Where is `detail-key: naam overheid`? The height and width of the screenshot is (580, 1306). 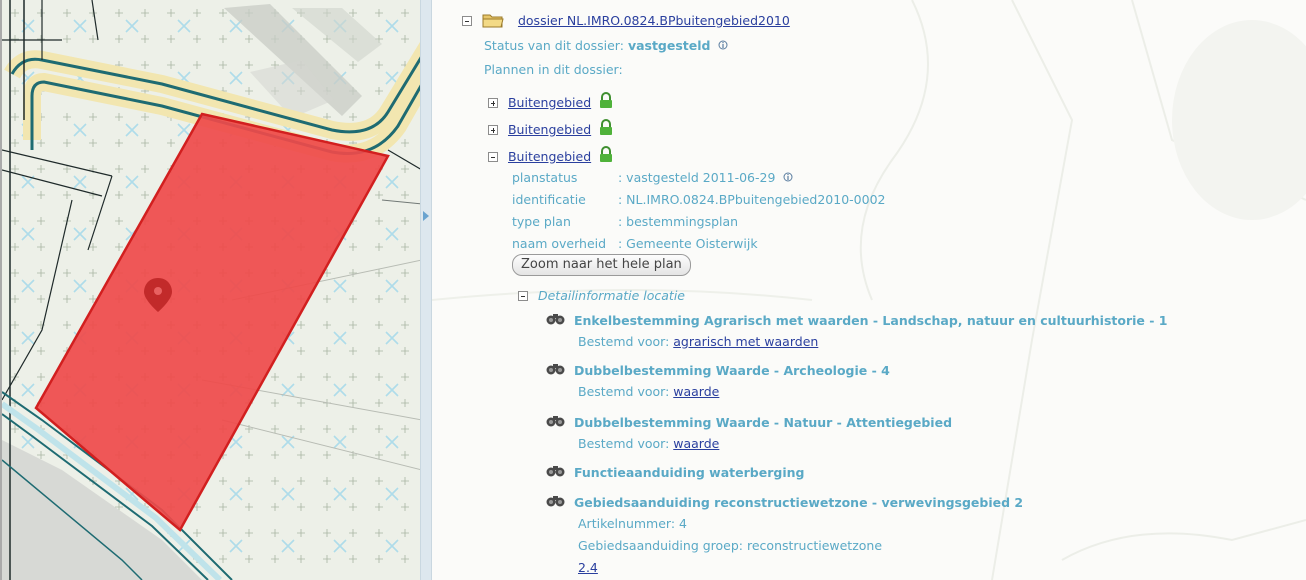
detail-key: naam overheid is located at coordinates (559, 243).